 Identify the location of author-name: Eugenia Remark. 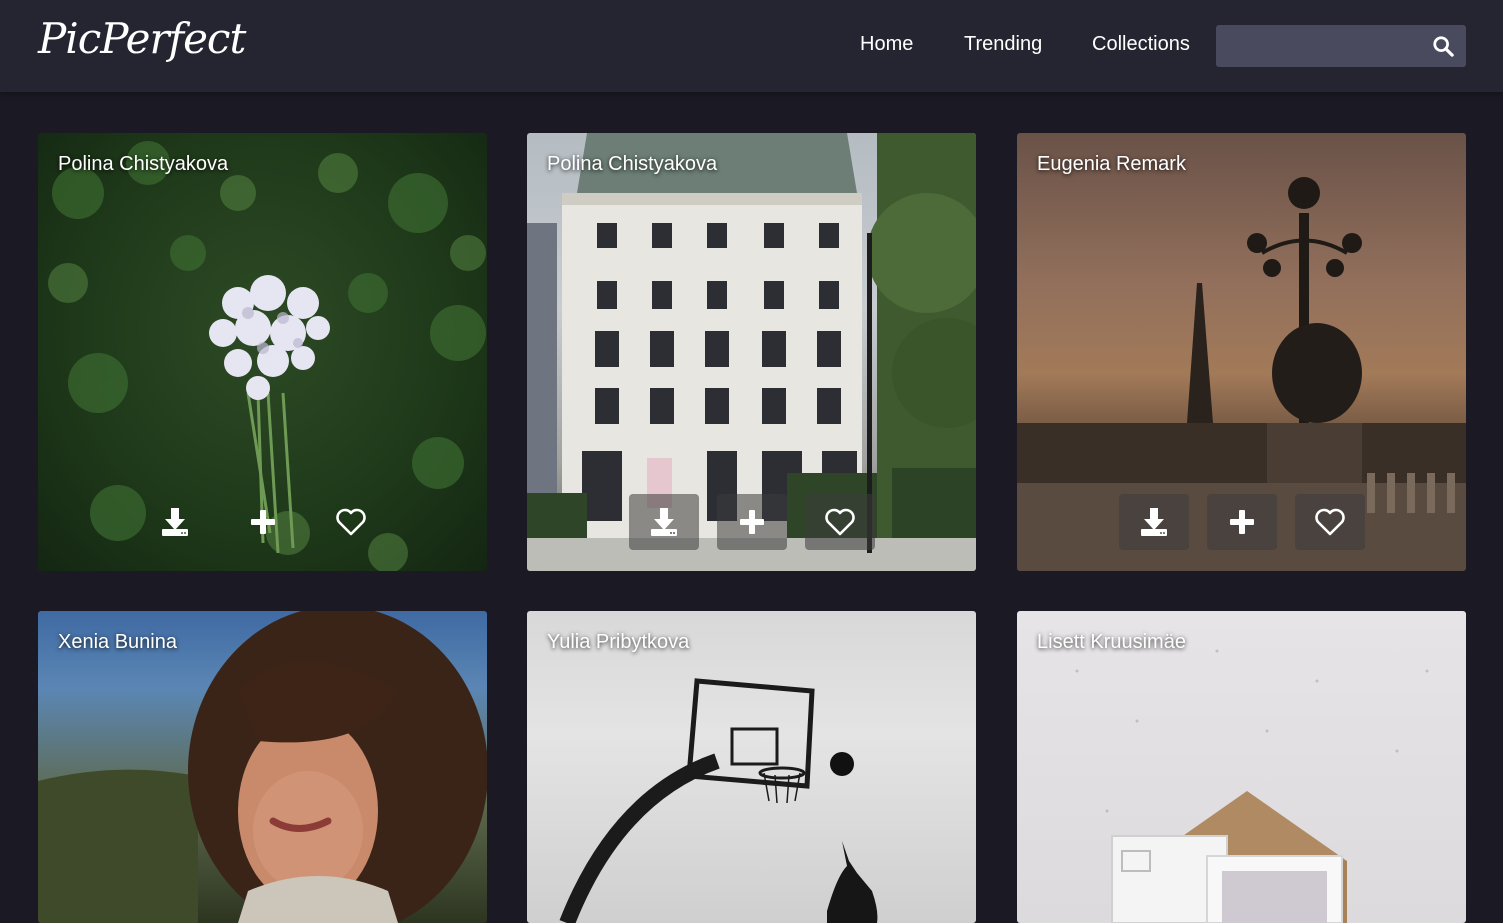
(1111, 164).